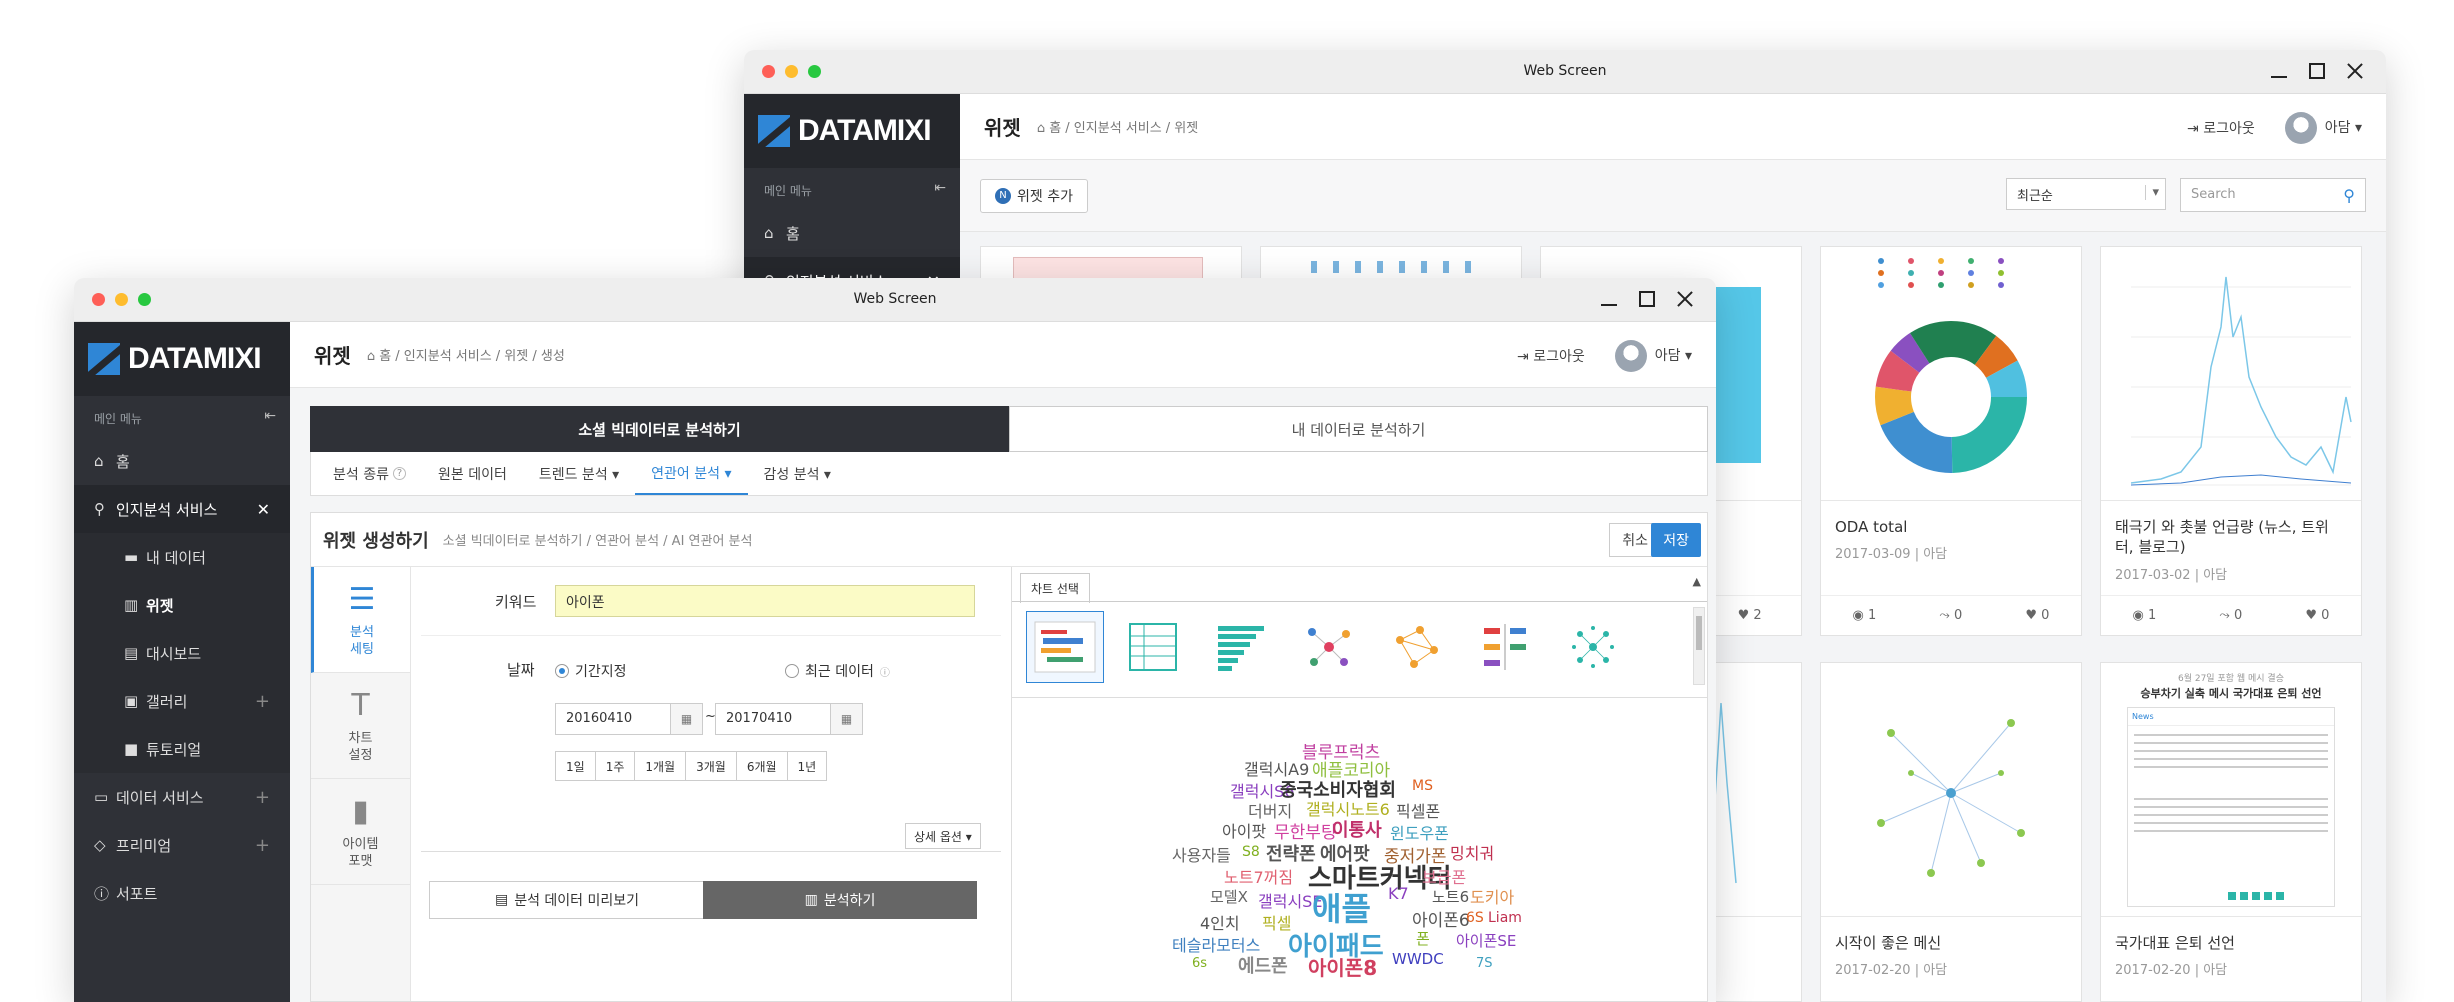 Image resolution: width=2454 pixels, height=1002 pixels. I want to click on tab-my-data: 내 데이터로 분석하기, so click(1358, 429).